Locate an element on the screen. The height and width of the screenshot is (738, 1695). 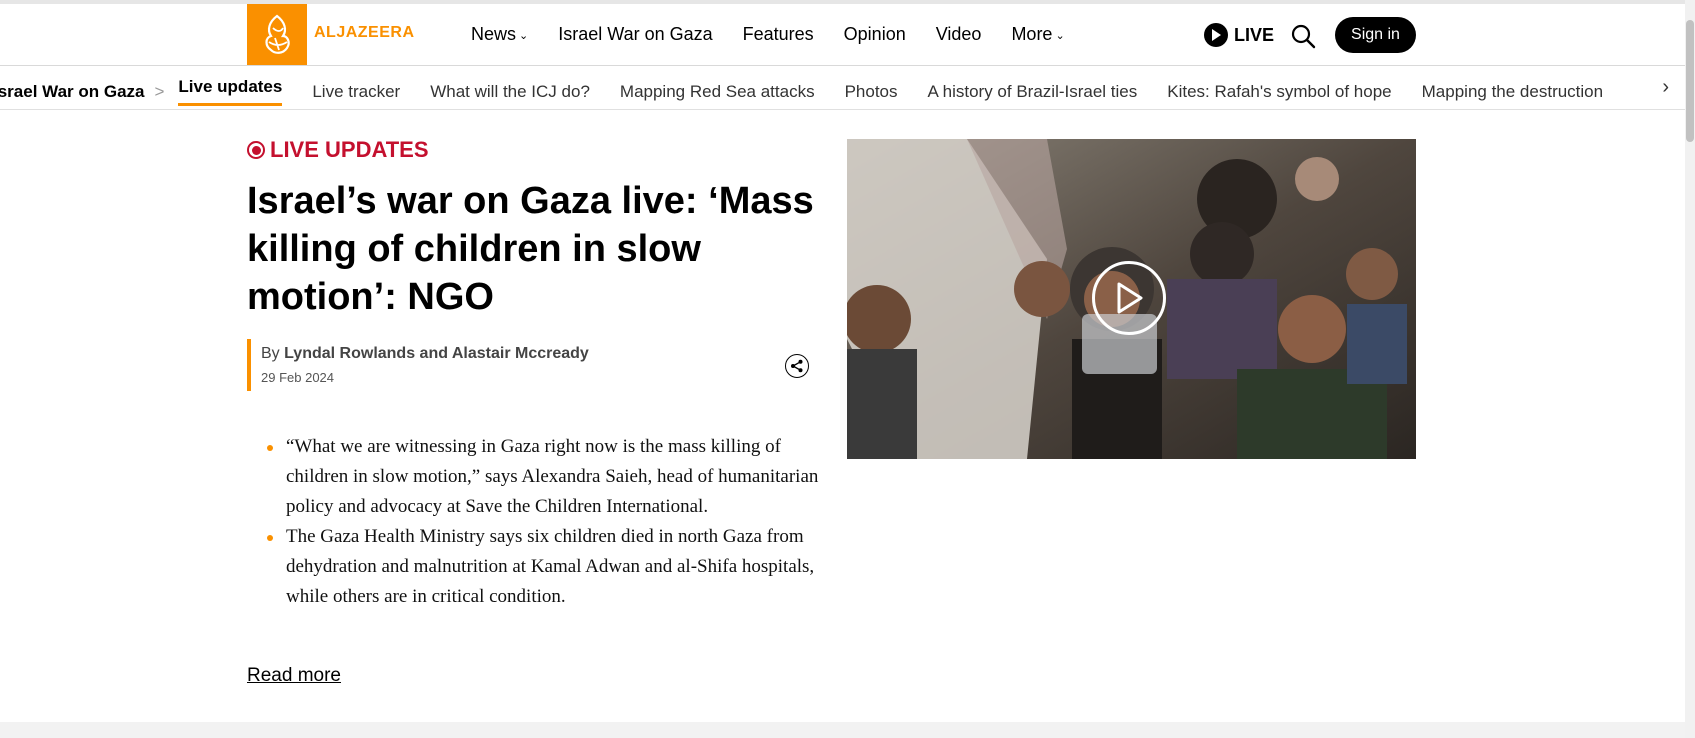
nav-opinion: Opinion is located at coordinates (875, 34).